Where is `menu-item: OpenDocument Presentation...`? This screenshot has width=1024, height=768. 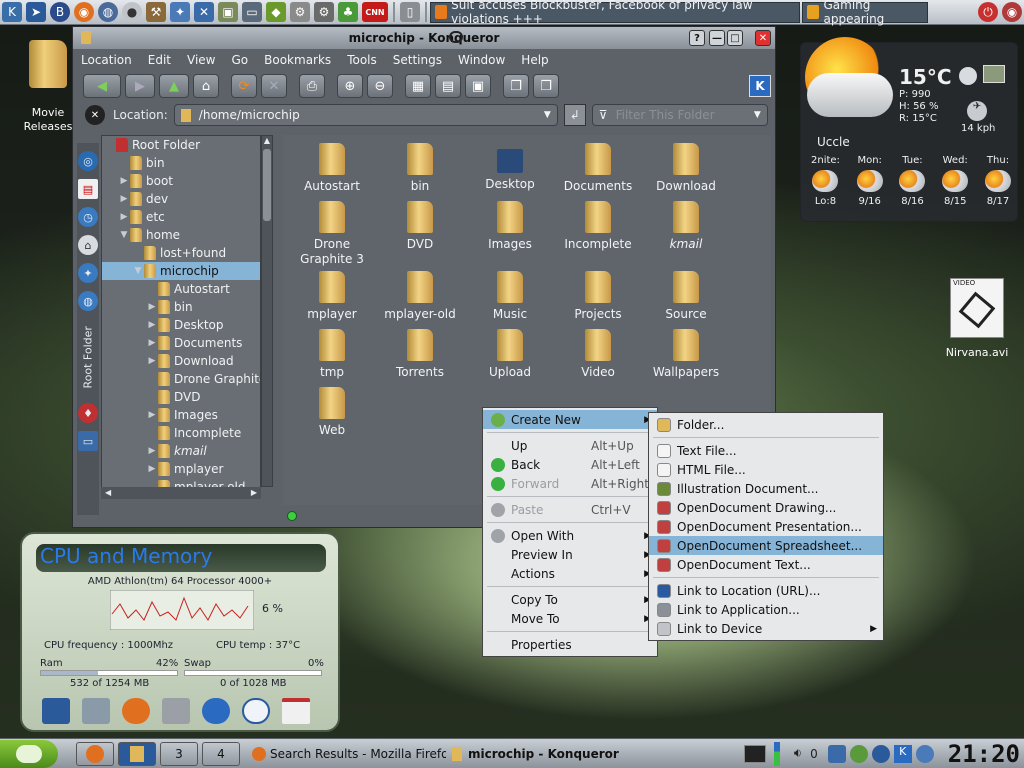
menu-item: OpenDocument Presentation... is located at coordinates (766, 526).